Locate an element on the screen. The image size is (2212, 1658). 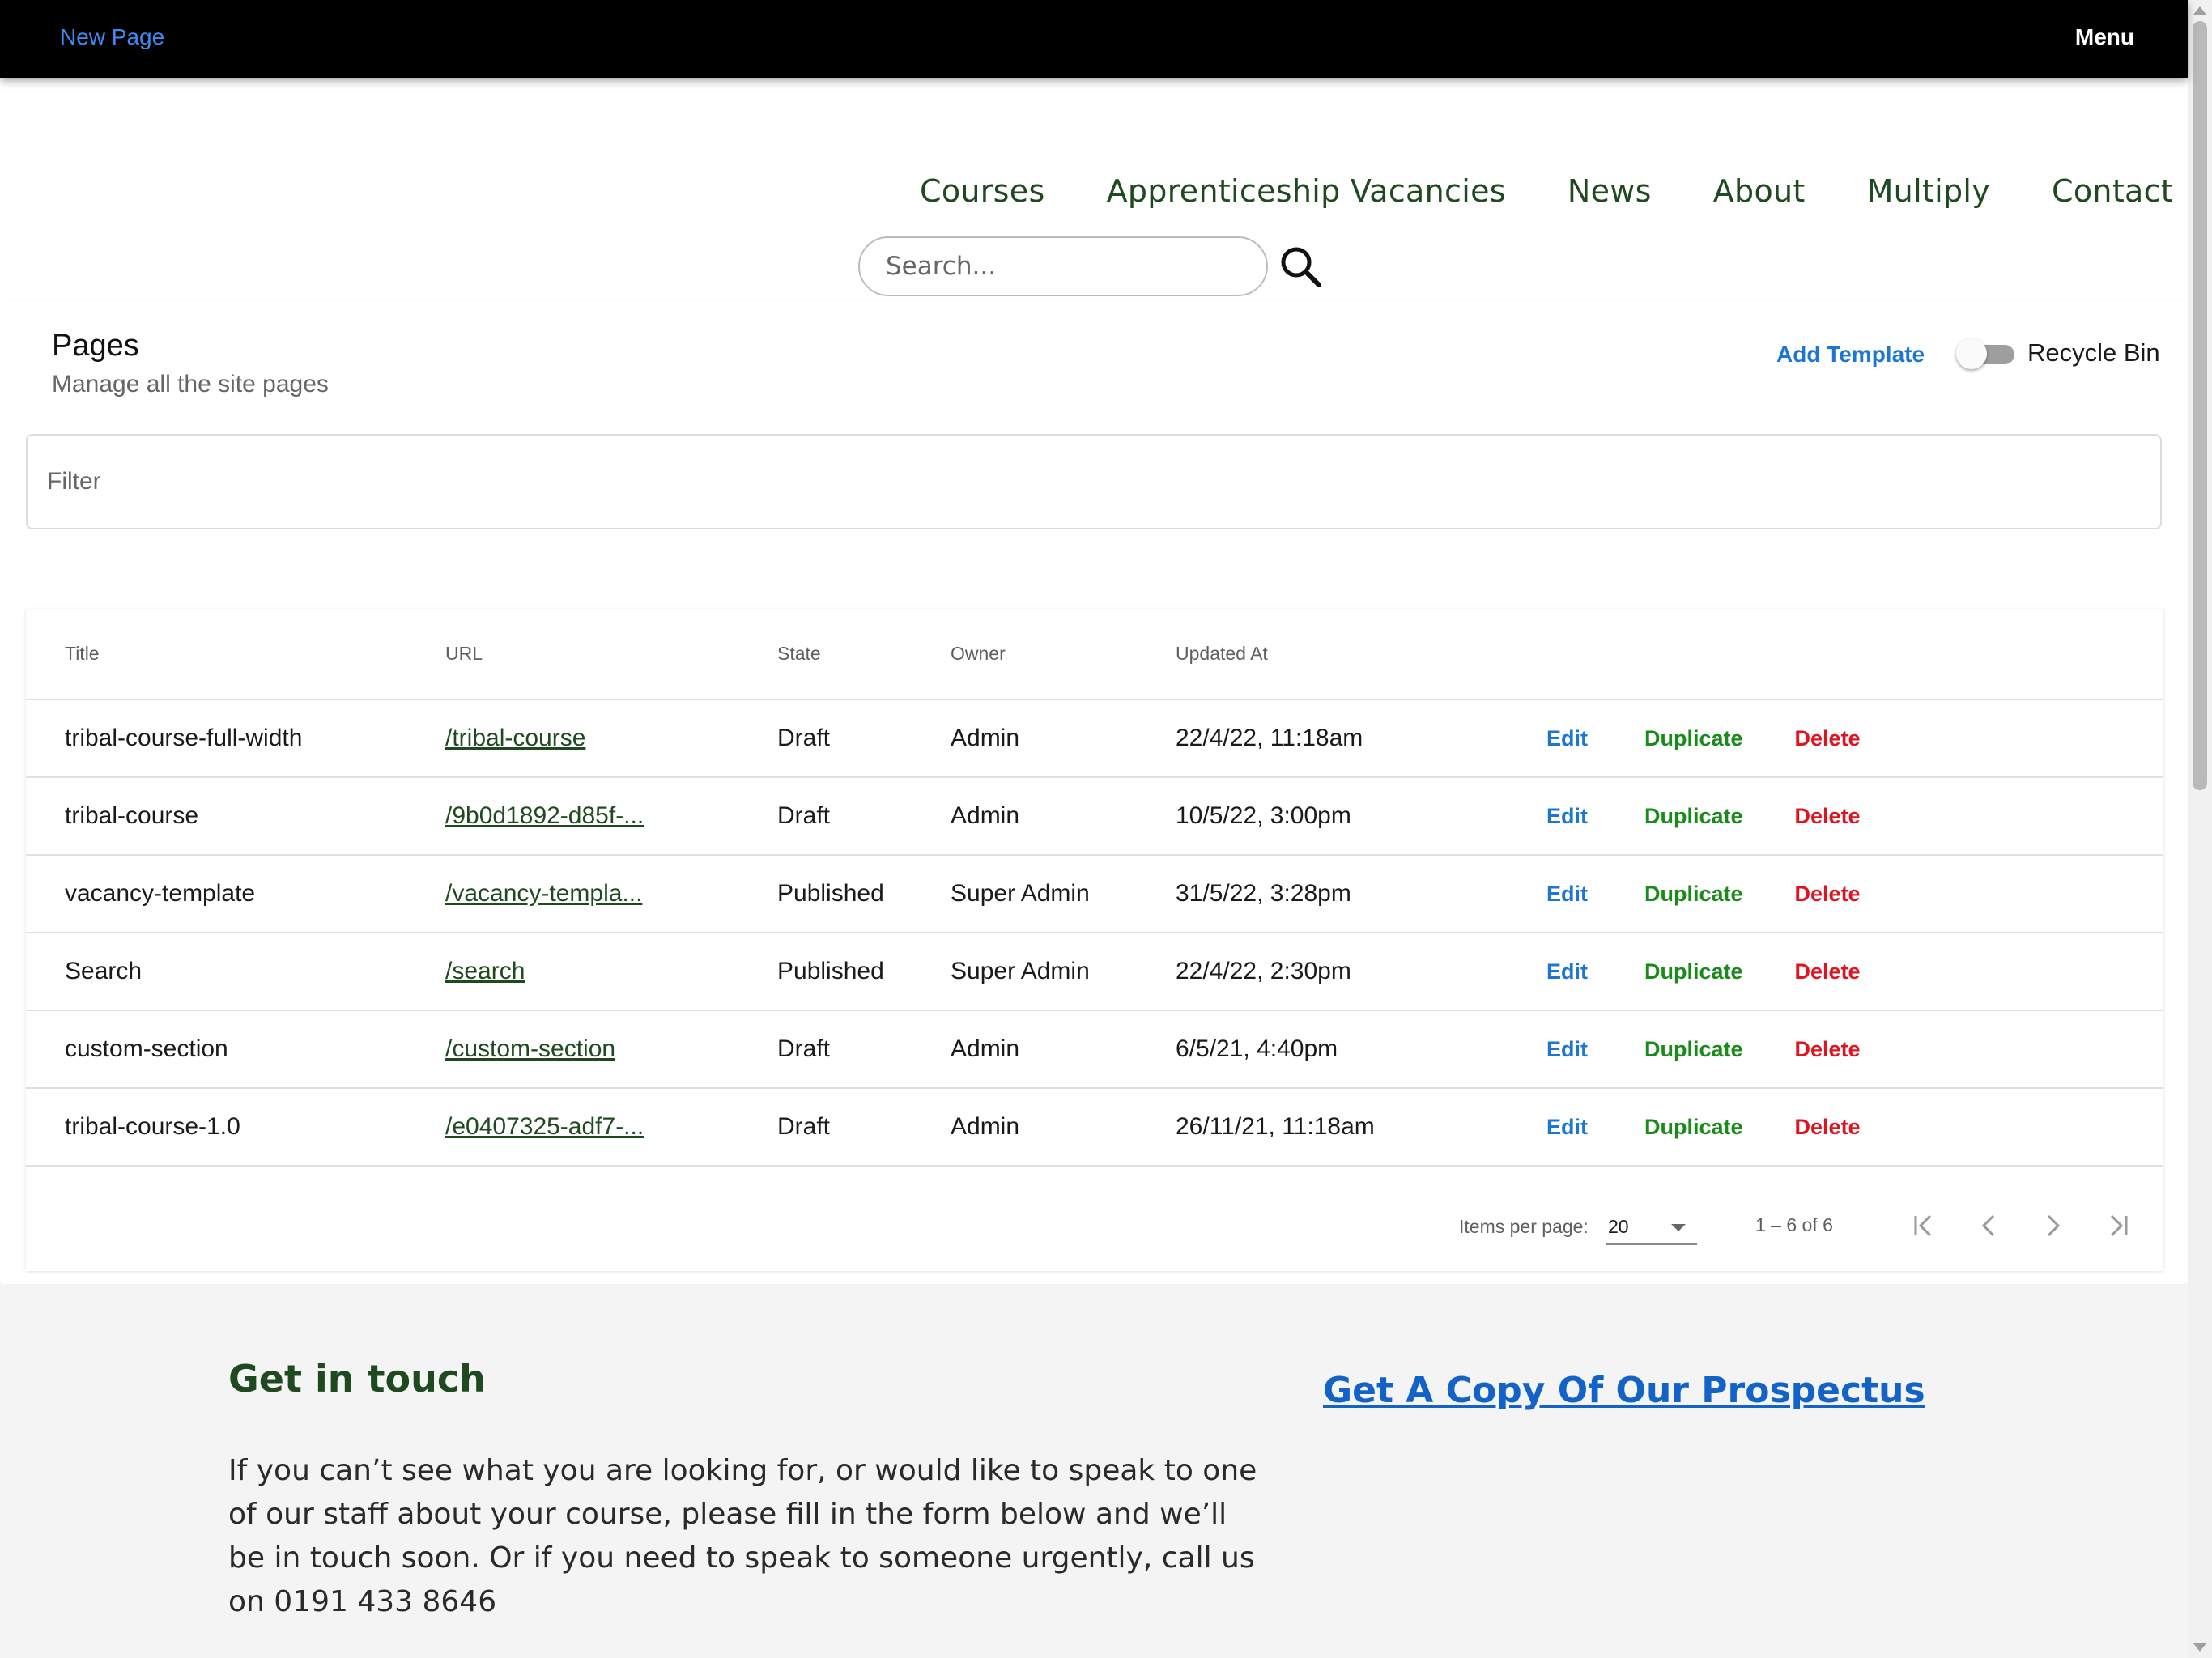
row-title: custom-section is located at coordinates (236, 1049).